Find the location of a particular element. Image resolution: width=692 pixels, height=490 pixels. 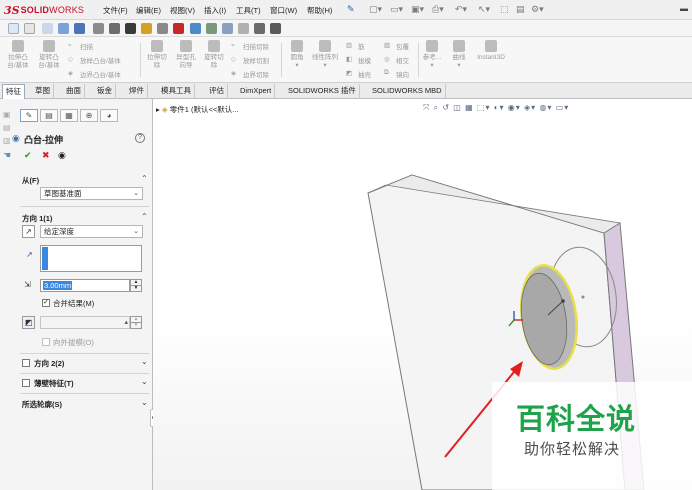

layout-icon is located at coordinates (29, 28).